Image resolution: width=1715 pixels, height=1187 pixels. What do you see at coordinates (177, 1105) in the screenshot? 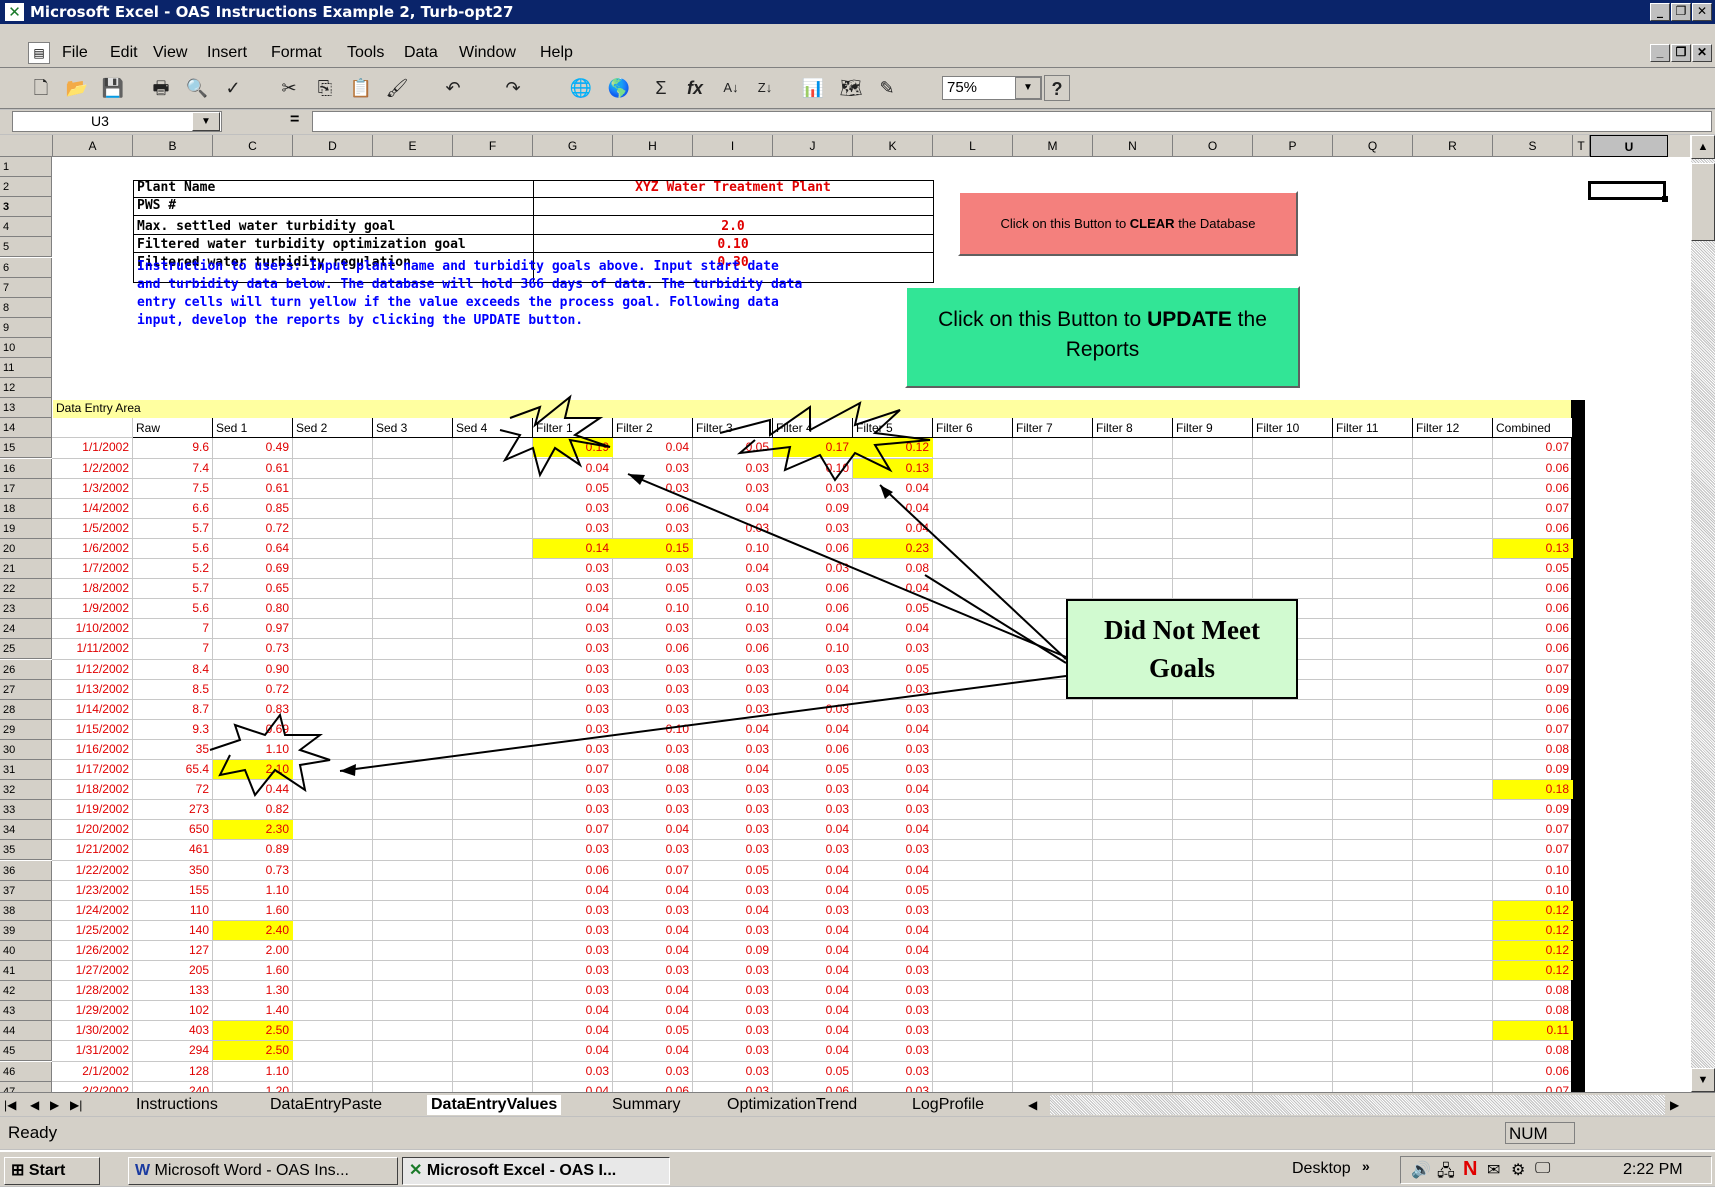
I see `tab-instructions: Instructions` at bounding box center [177, 1105].